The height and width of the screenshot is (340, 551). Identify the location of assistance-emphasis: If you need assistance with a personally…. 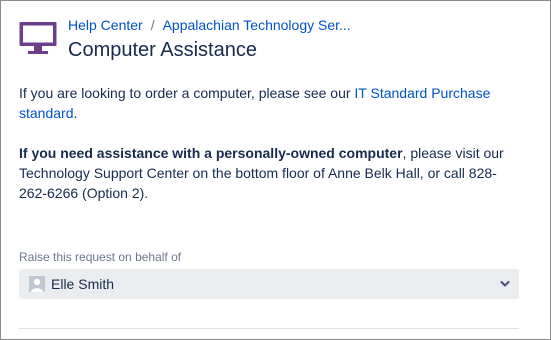
(211, 153).